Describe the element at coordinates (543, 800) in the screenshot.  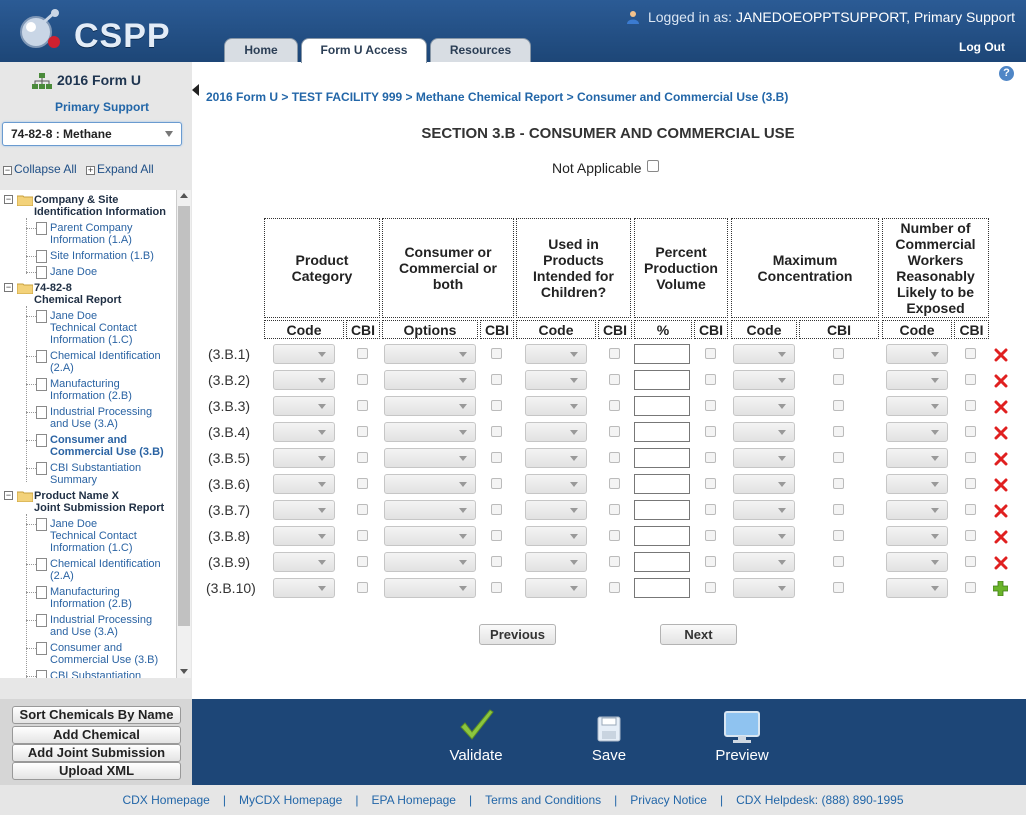
I see `footer-link-terms: Terms and Conditions` at that location.